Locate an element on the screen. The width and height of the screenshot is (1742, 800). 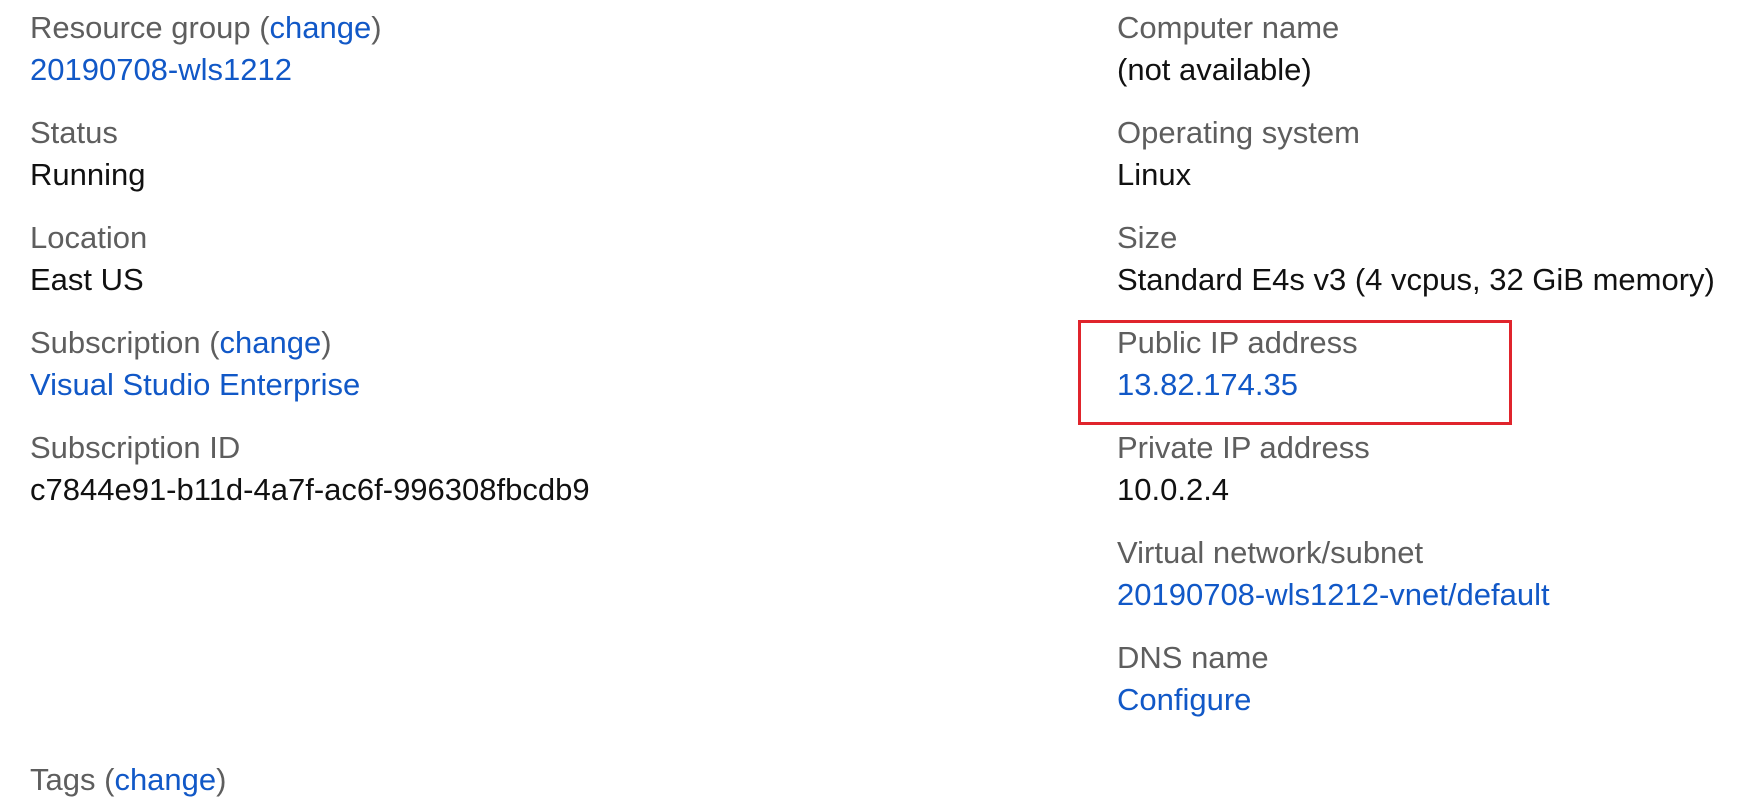
size-label: Size is located at coordinates (1147, 237).